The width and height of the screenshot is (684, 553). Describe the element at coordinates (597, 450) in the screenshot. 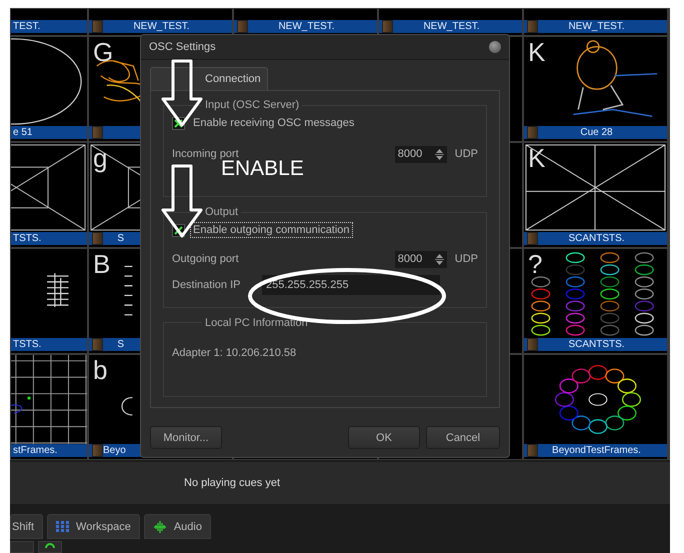

I see `cue-label: BeyondTestFrames.` at that location.